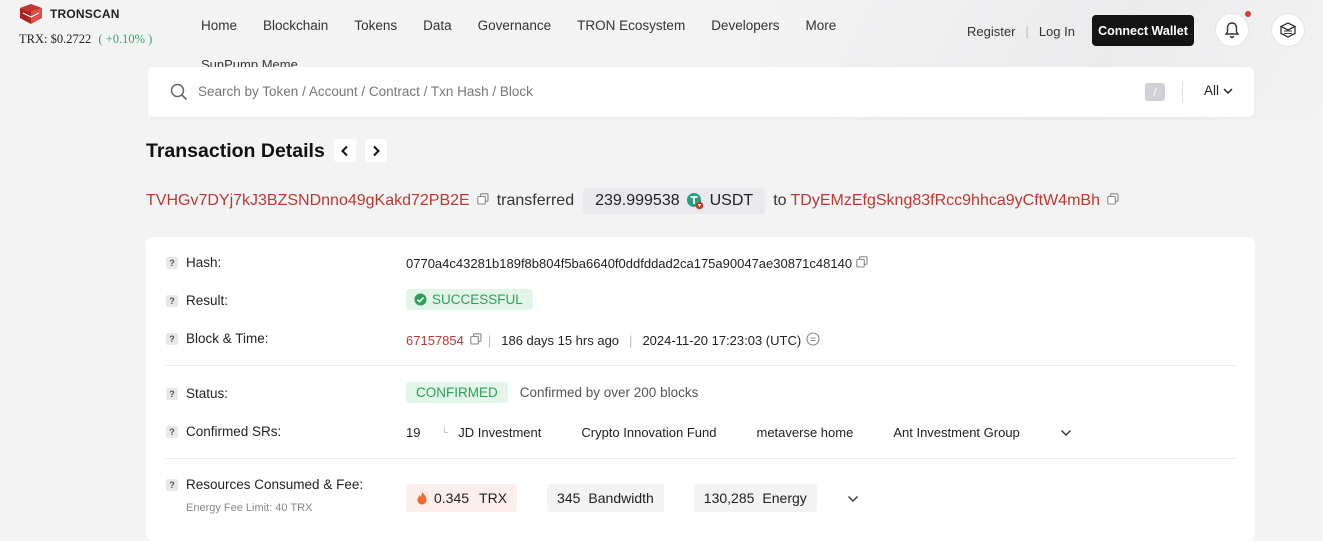 This screenshot has height=541, width=1323. I want to click on clock-icon, so click(813, 339).